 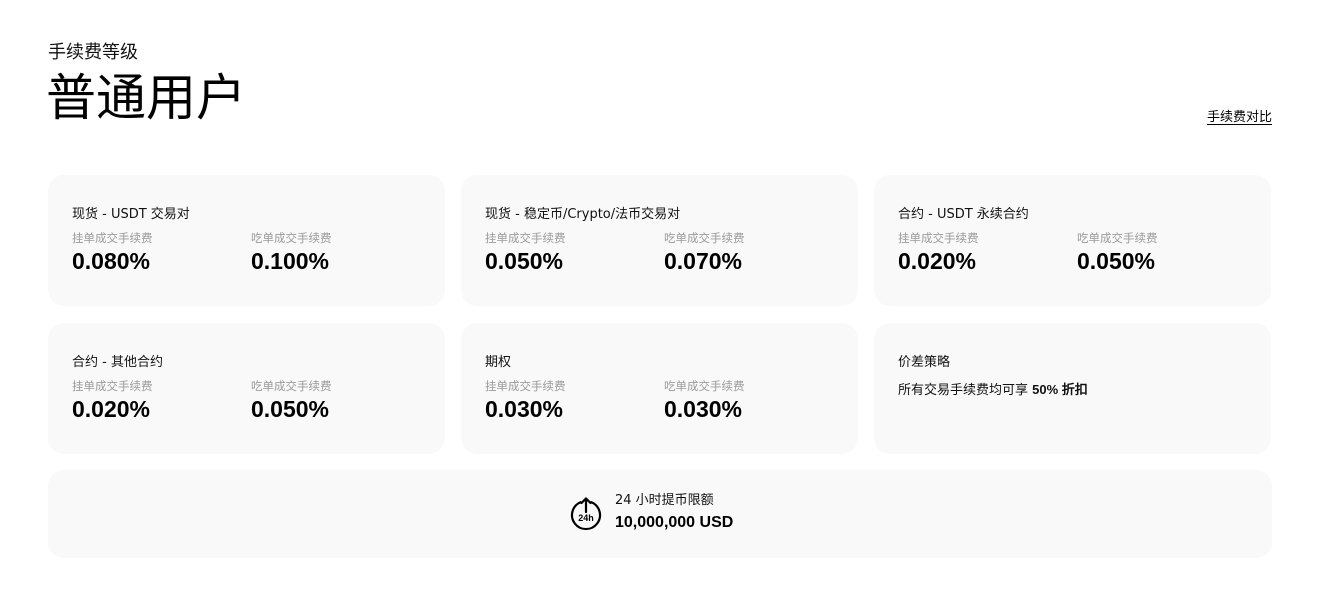 I want to click on taker-fee-value: 0.070%, so click(x=703, y=261).